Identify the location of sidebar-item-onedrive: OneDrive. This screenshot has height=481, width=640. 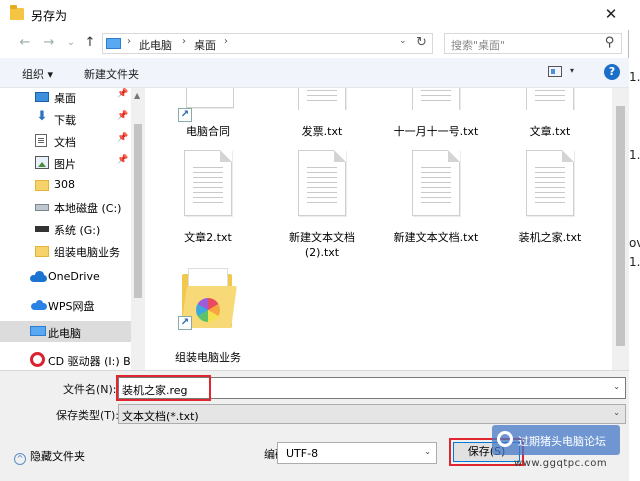
(65, 276).